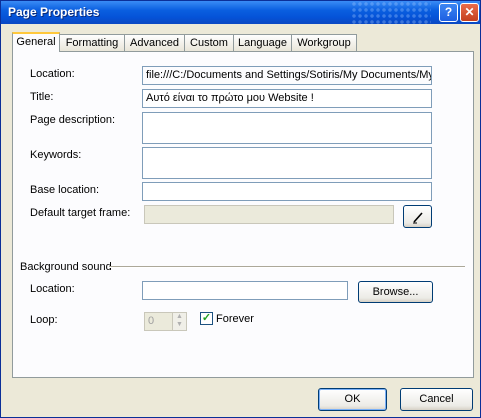 This screenshot has width=481, height=418. I want to click on tab-custom: Custom, so click(209, 42).